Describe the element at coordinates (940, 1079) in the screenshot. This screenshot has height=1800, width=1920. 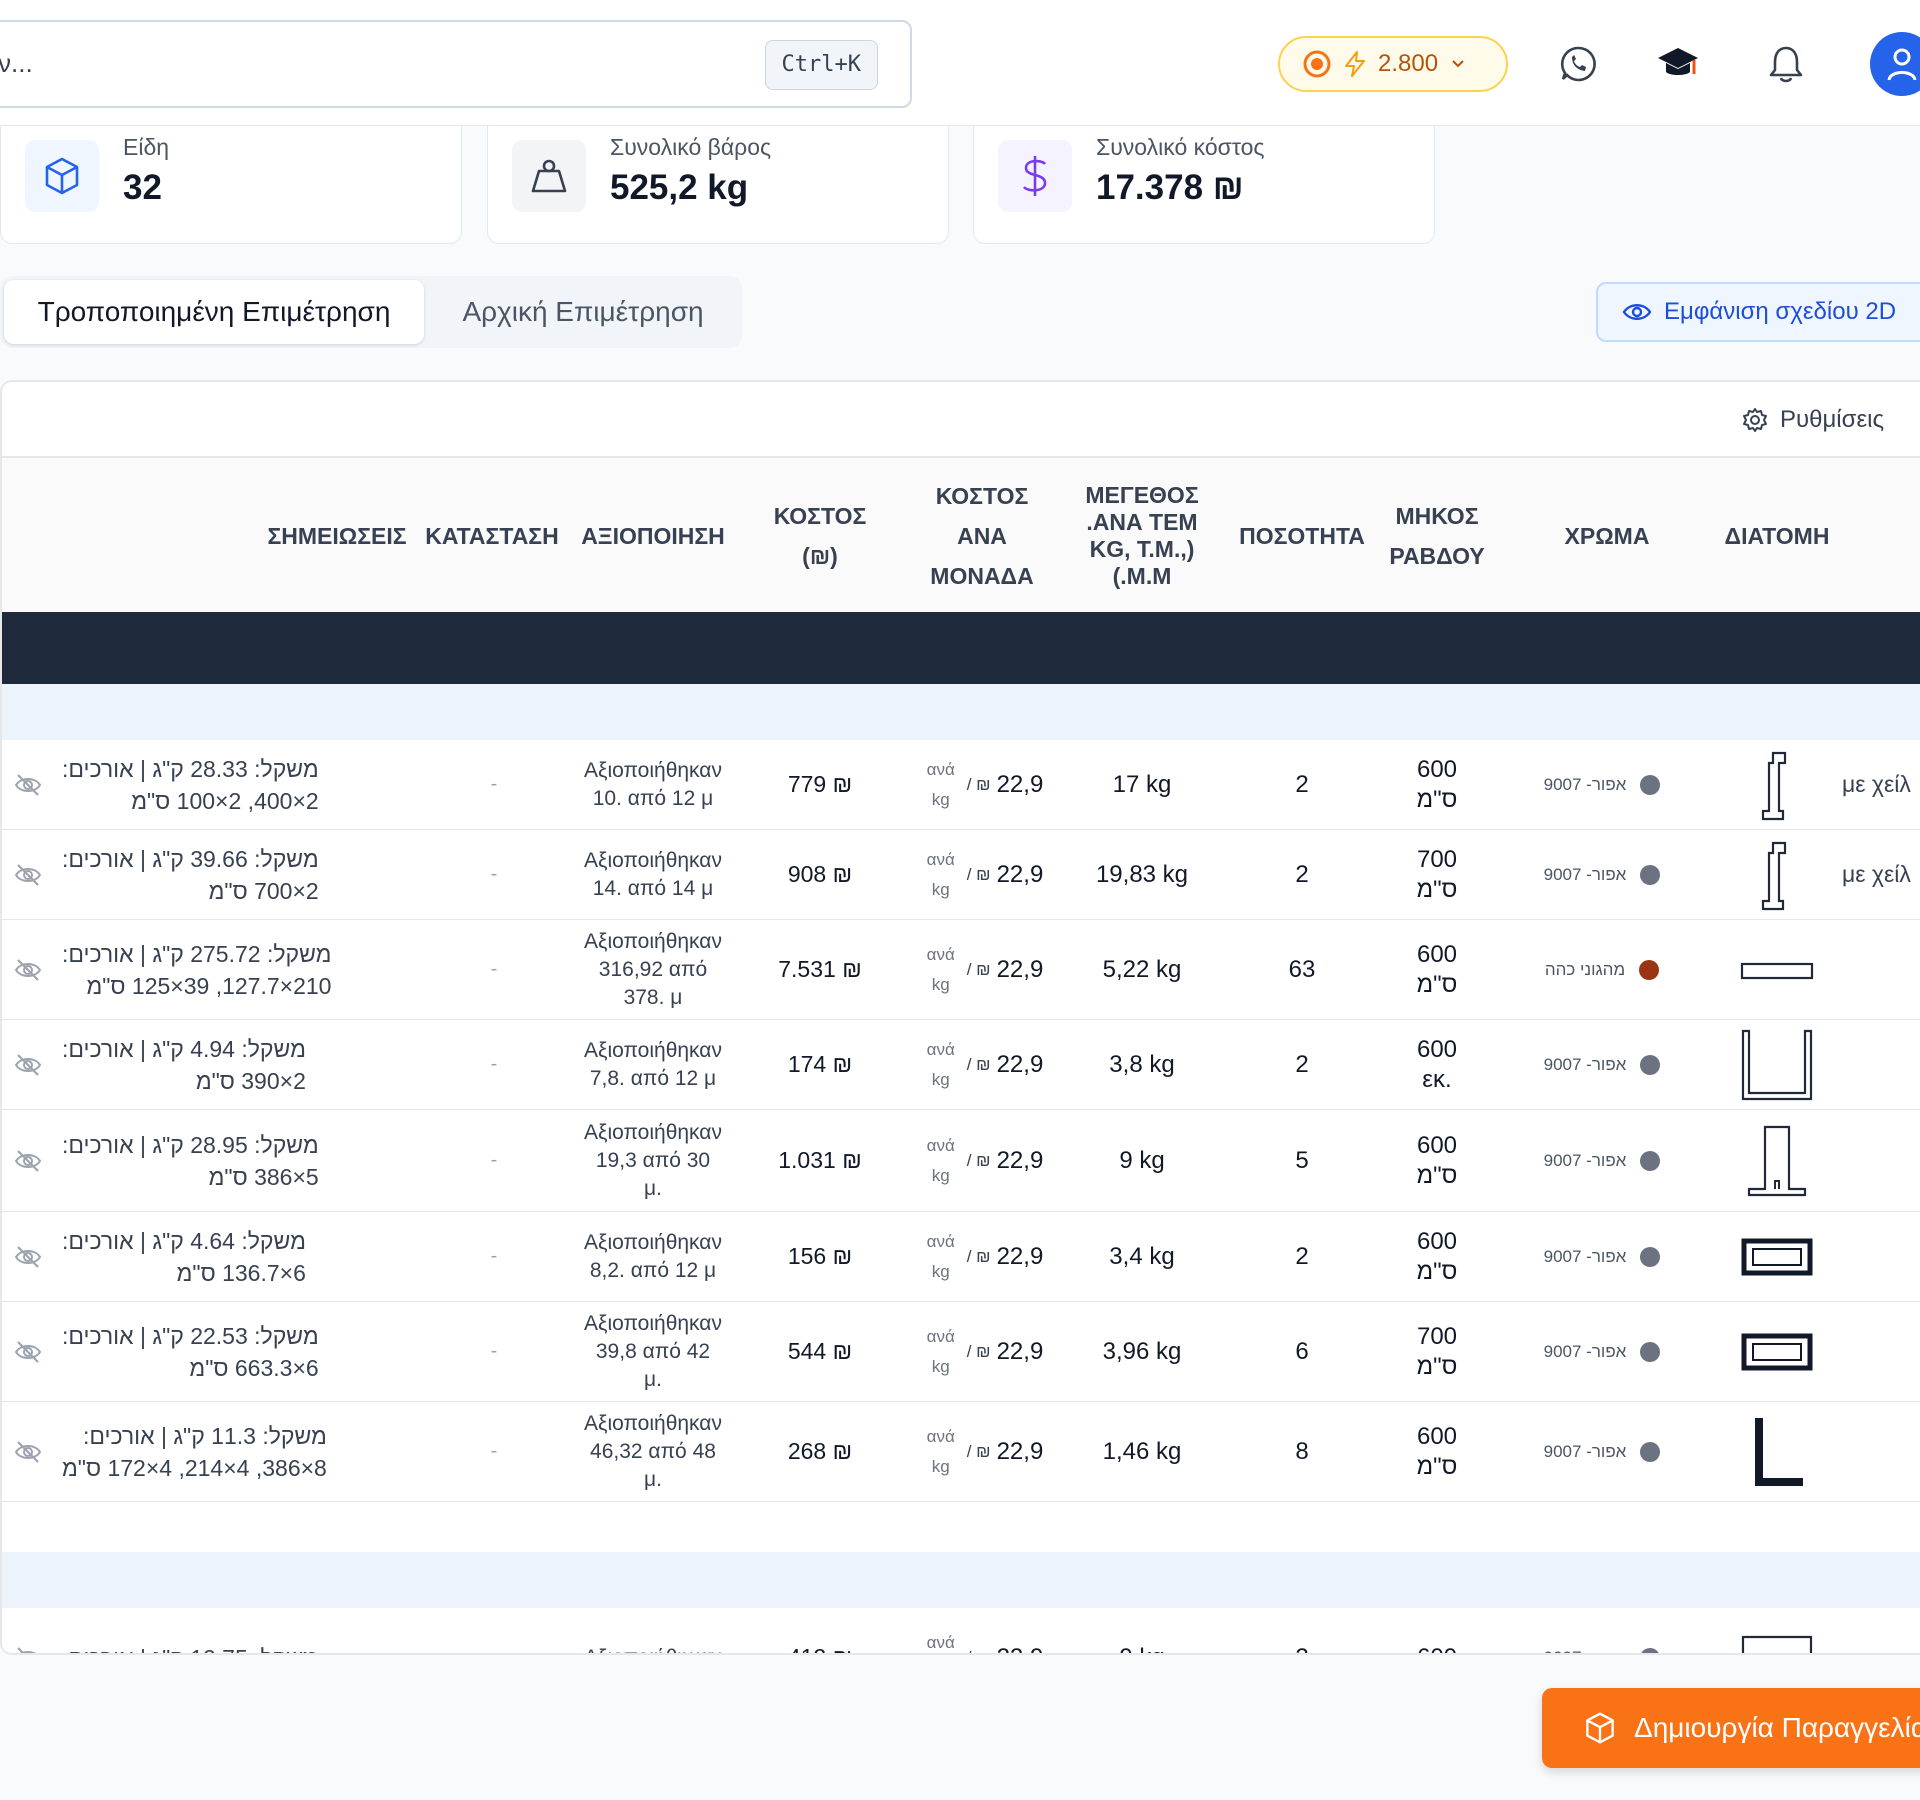
I see `unit-kg: kg` at that location.